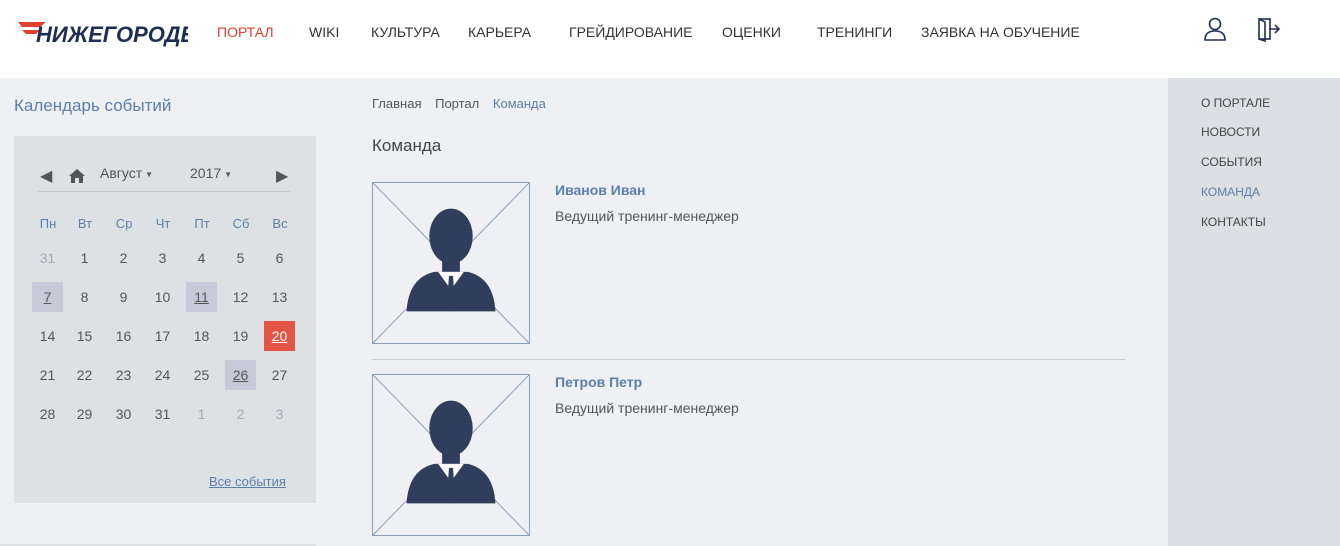 This screenshot has height=546, width=1340. I want to click on user-icon, so click(1215, 29).